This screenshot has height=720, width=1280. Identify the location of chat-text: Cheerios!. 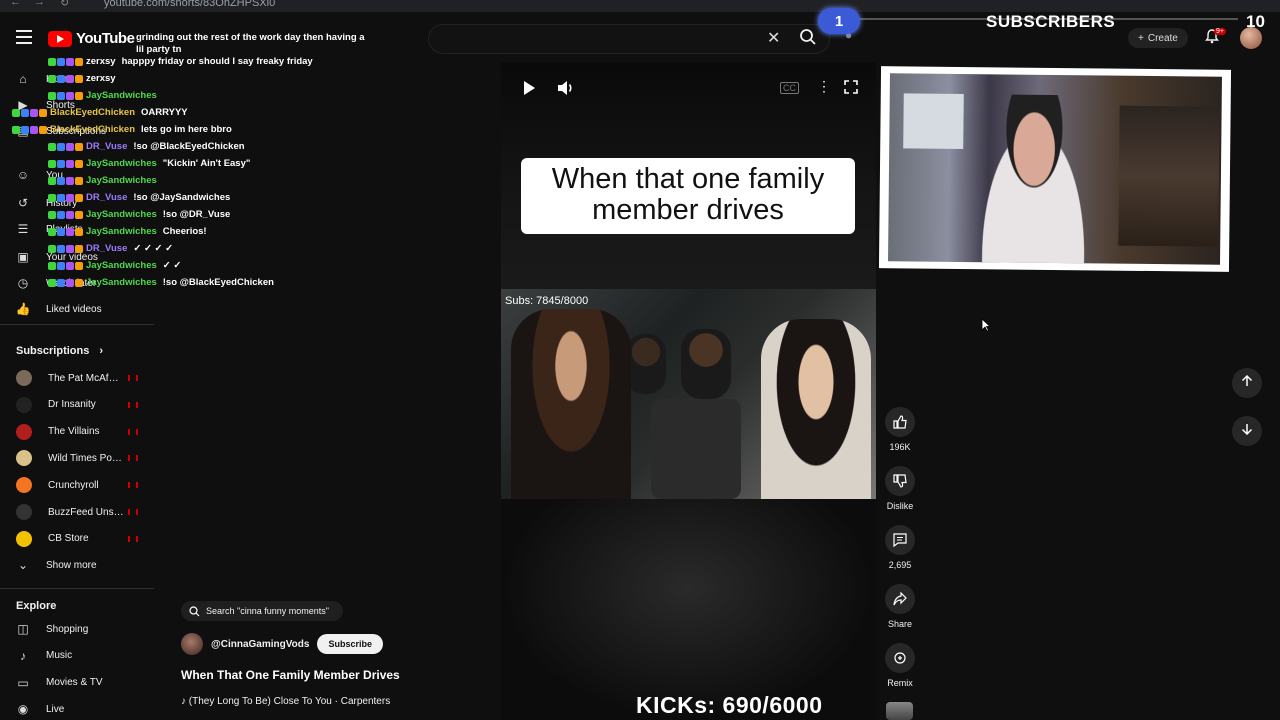
(184, 231).